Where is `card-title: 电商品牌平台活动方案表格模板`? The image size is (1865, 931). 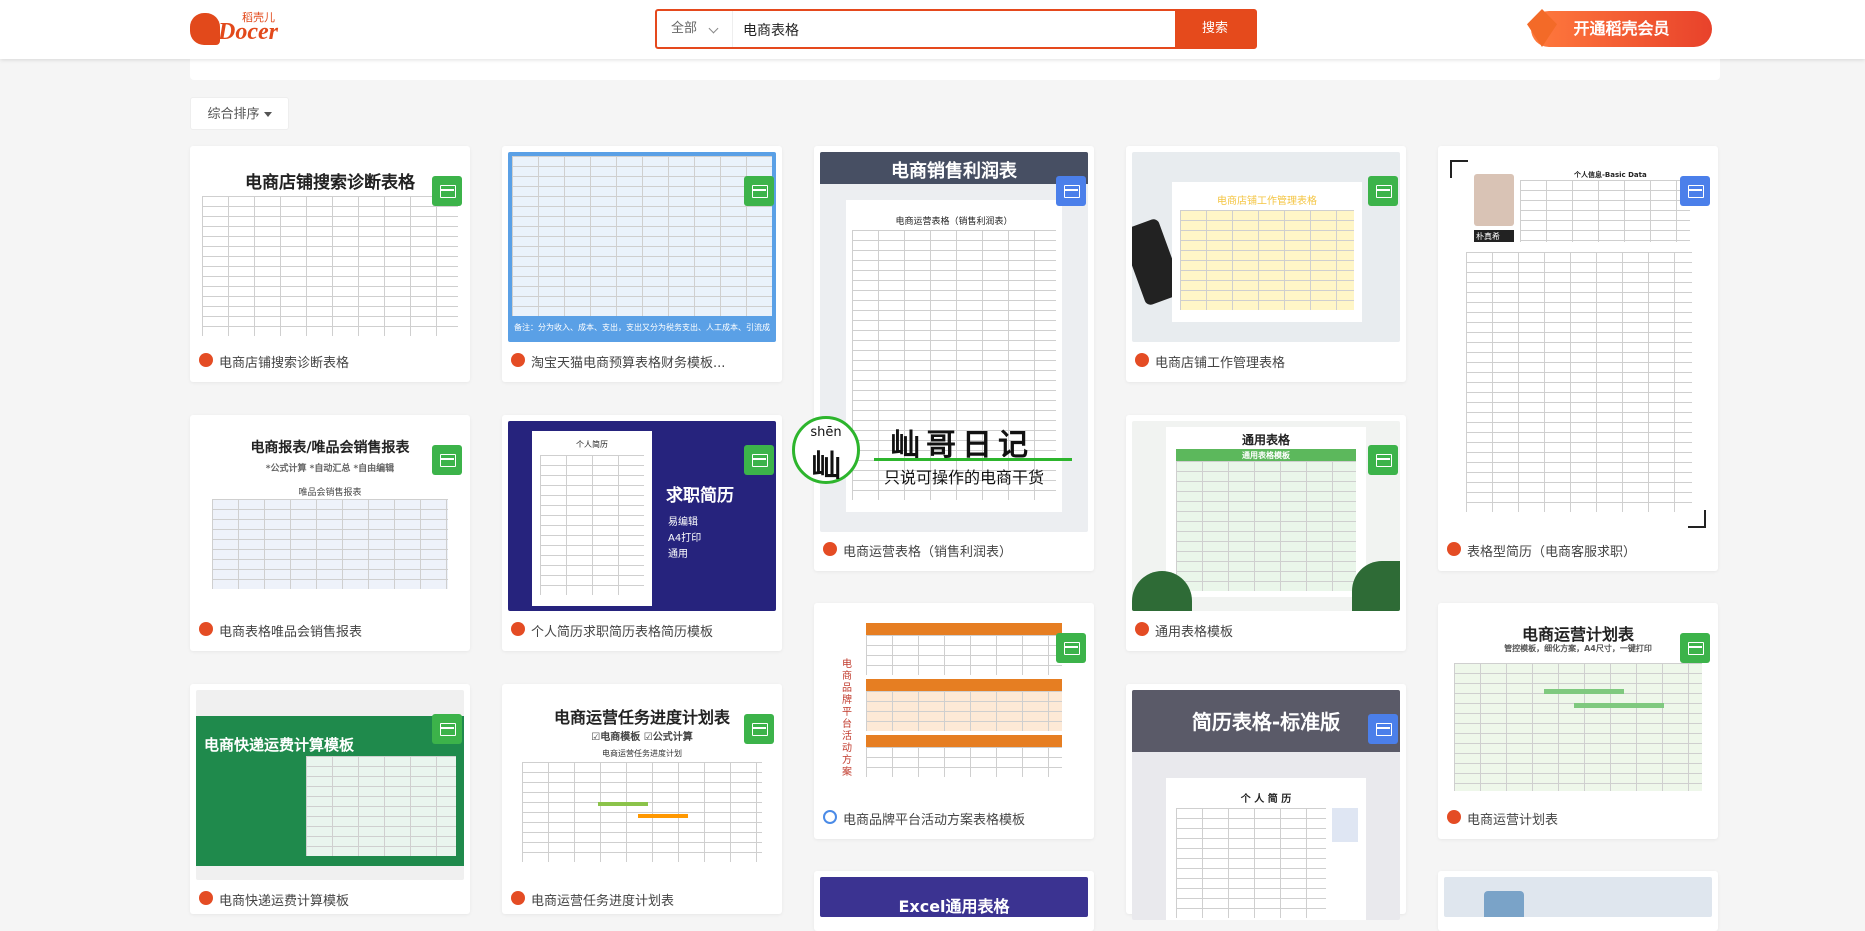
card-title: 电商品牌平台活动方案表格模板 is located at coordinates (934, 820).